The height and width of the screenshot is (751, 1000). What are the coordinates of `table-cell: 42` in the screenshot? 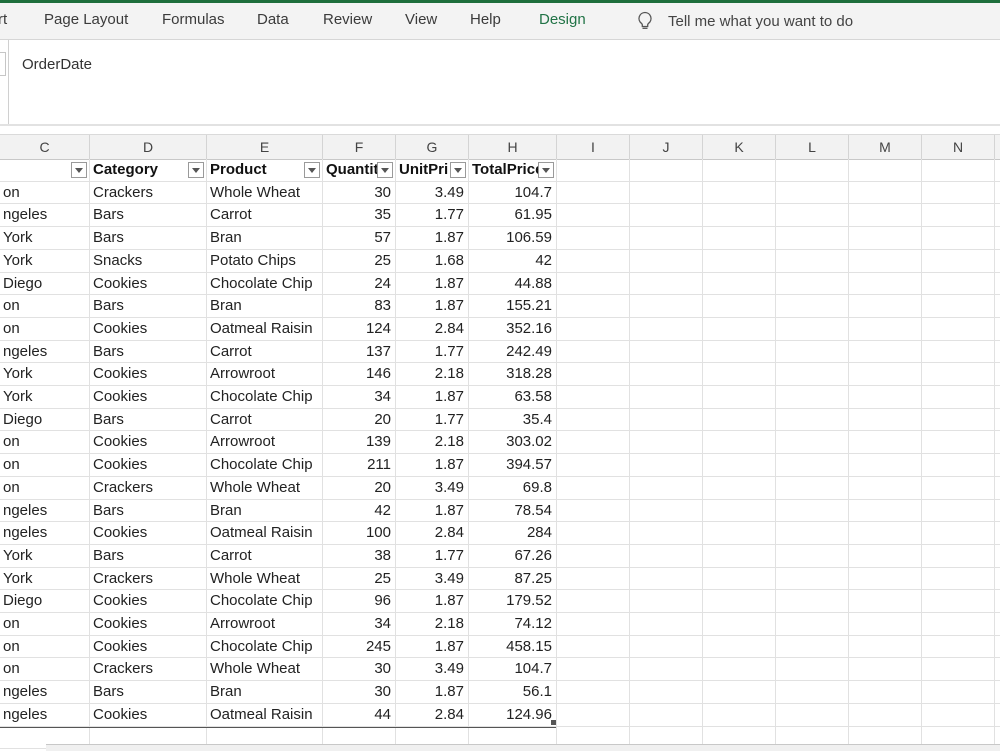 It's located at (359, 511).